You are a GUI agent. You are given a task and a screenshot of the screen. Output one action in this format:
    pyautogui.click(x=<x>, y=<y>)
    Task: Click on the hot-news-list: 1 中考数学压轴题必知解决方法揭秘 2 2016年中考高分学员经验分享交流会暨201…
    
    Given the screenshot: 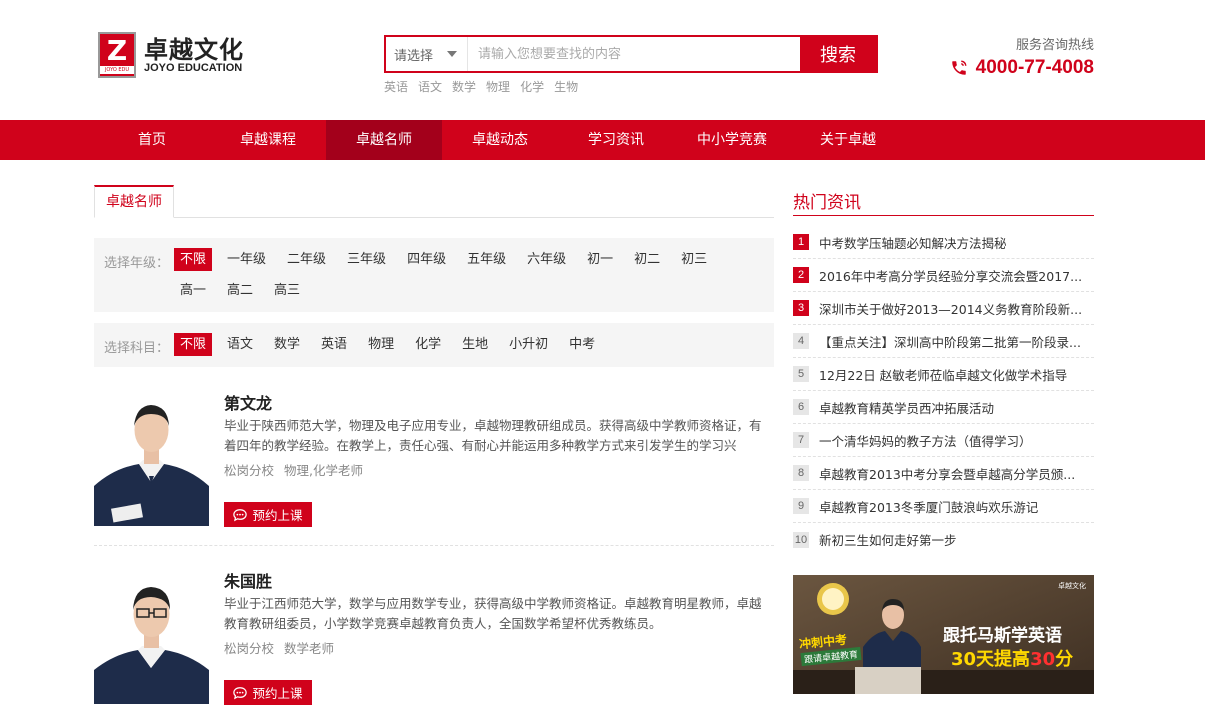 What is the action you would take?
    pyautogui.click(x=943, y=391)
    